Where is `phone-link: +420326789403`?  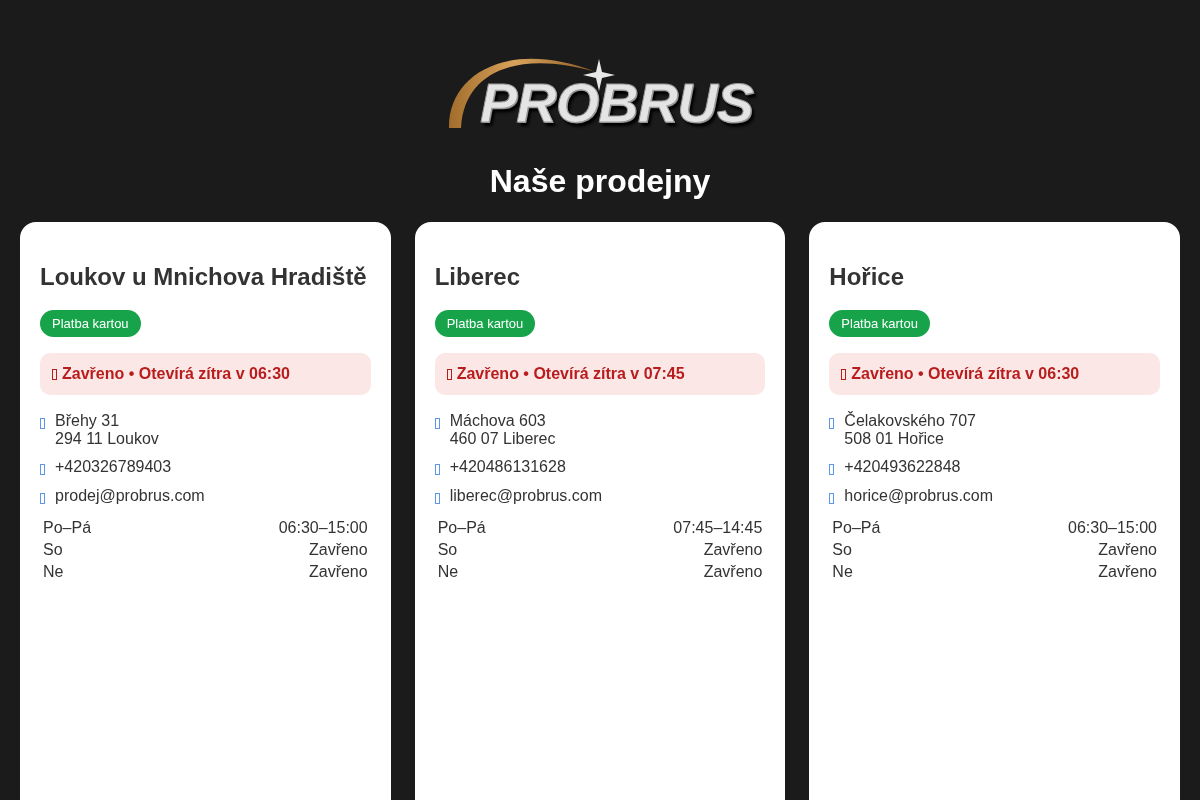 phone-link: +420326789403 is located at coordinates (113, 467).